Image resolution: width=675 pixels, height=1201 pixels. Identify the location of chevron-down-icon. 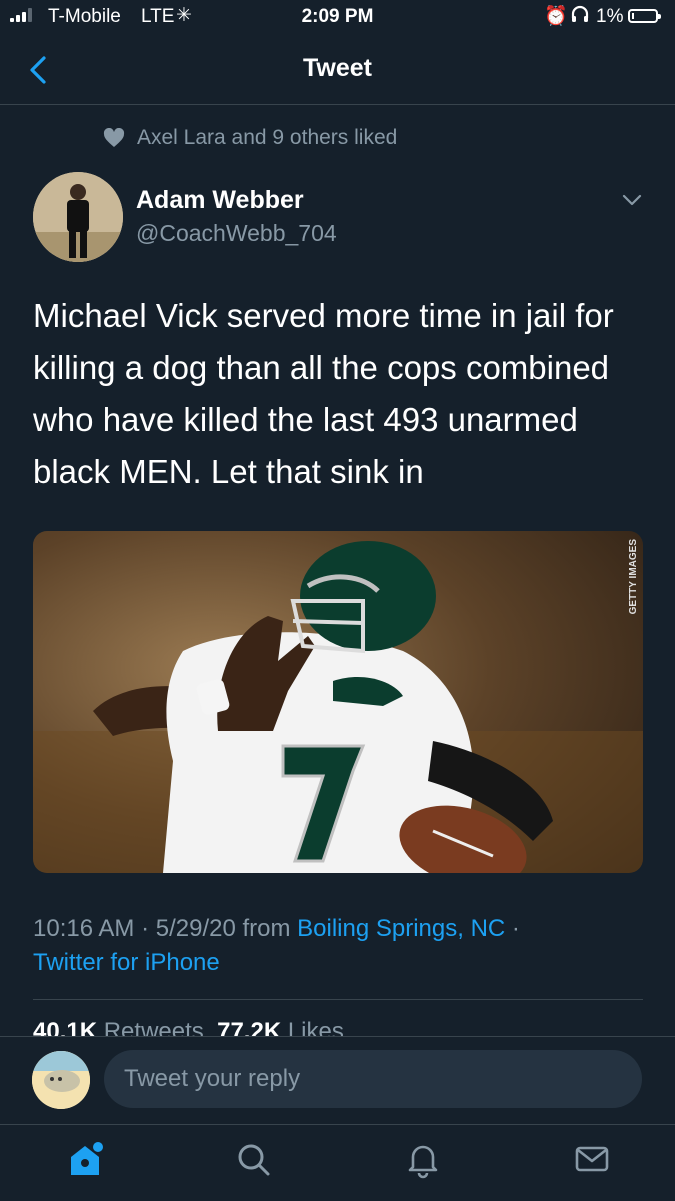
(632, 200).